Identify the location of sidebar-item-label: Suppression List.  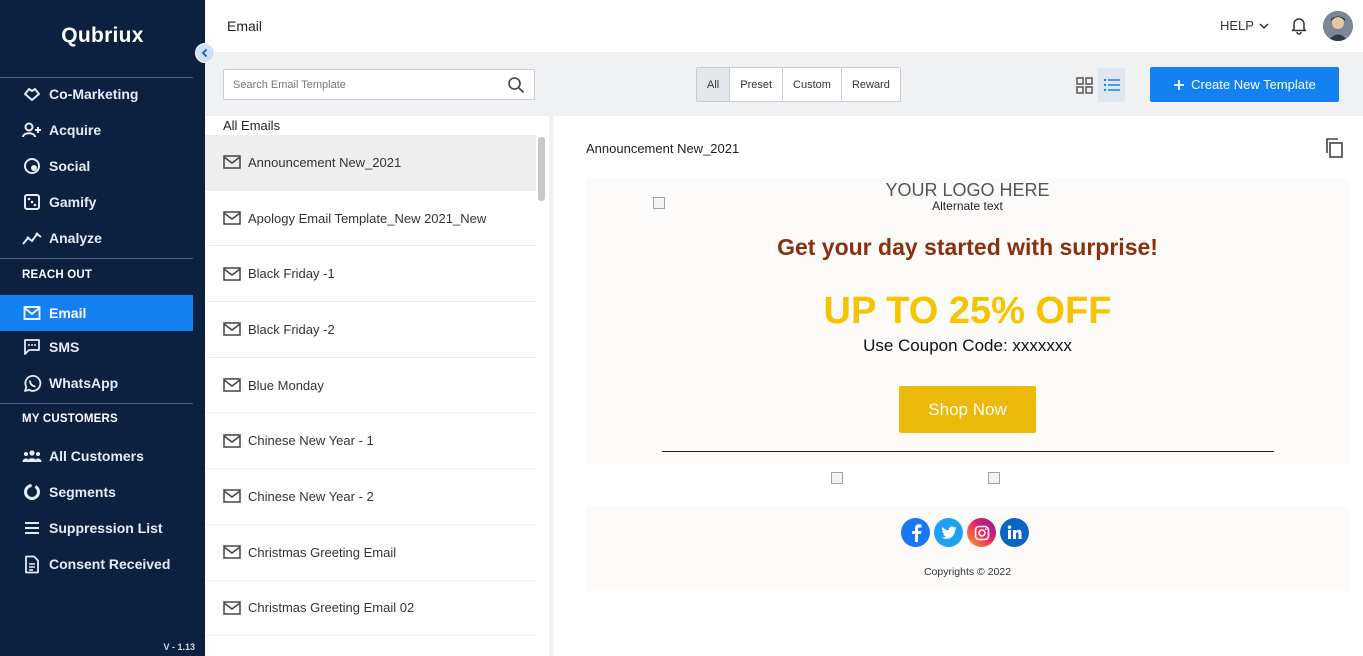
(106, 528).